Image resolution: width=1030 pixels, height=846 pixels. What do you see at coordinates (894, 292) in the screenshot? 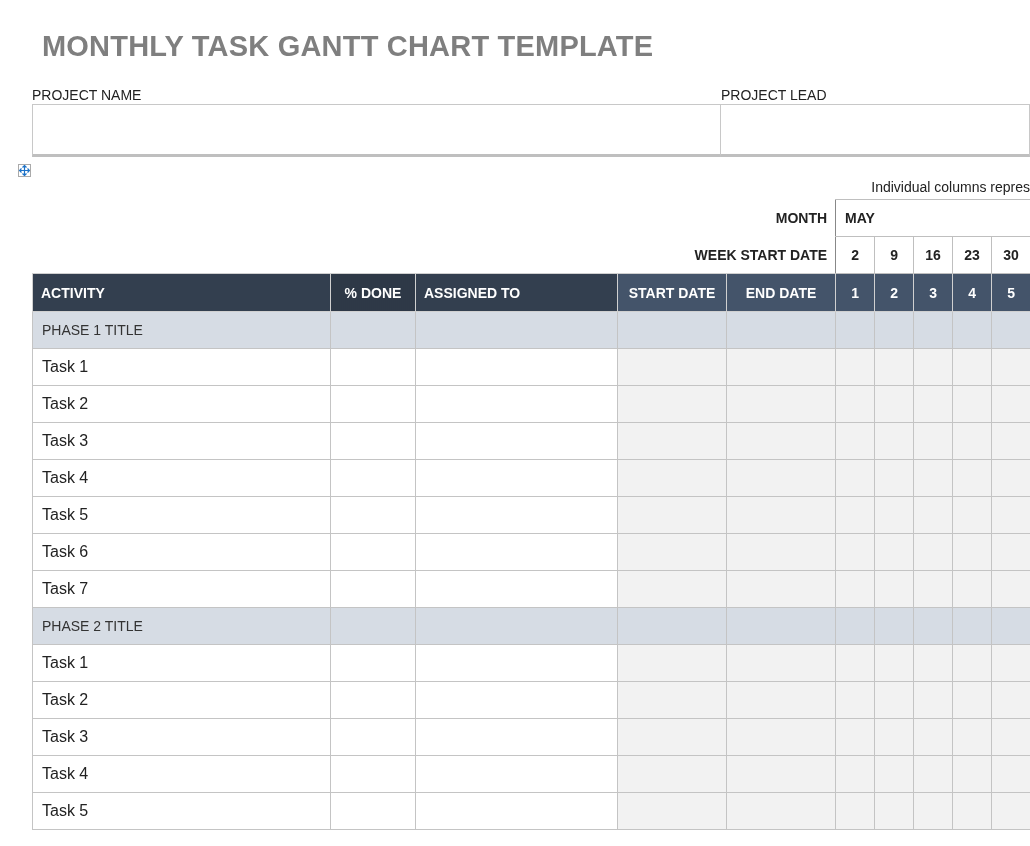
I see `column-header: 2` at bounding box center [894, 292].